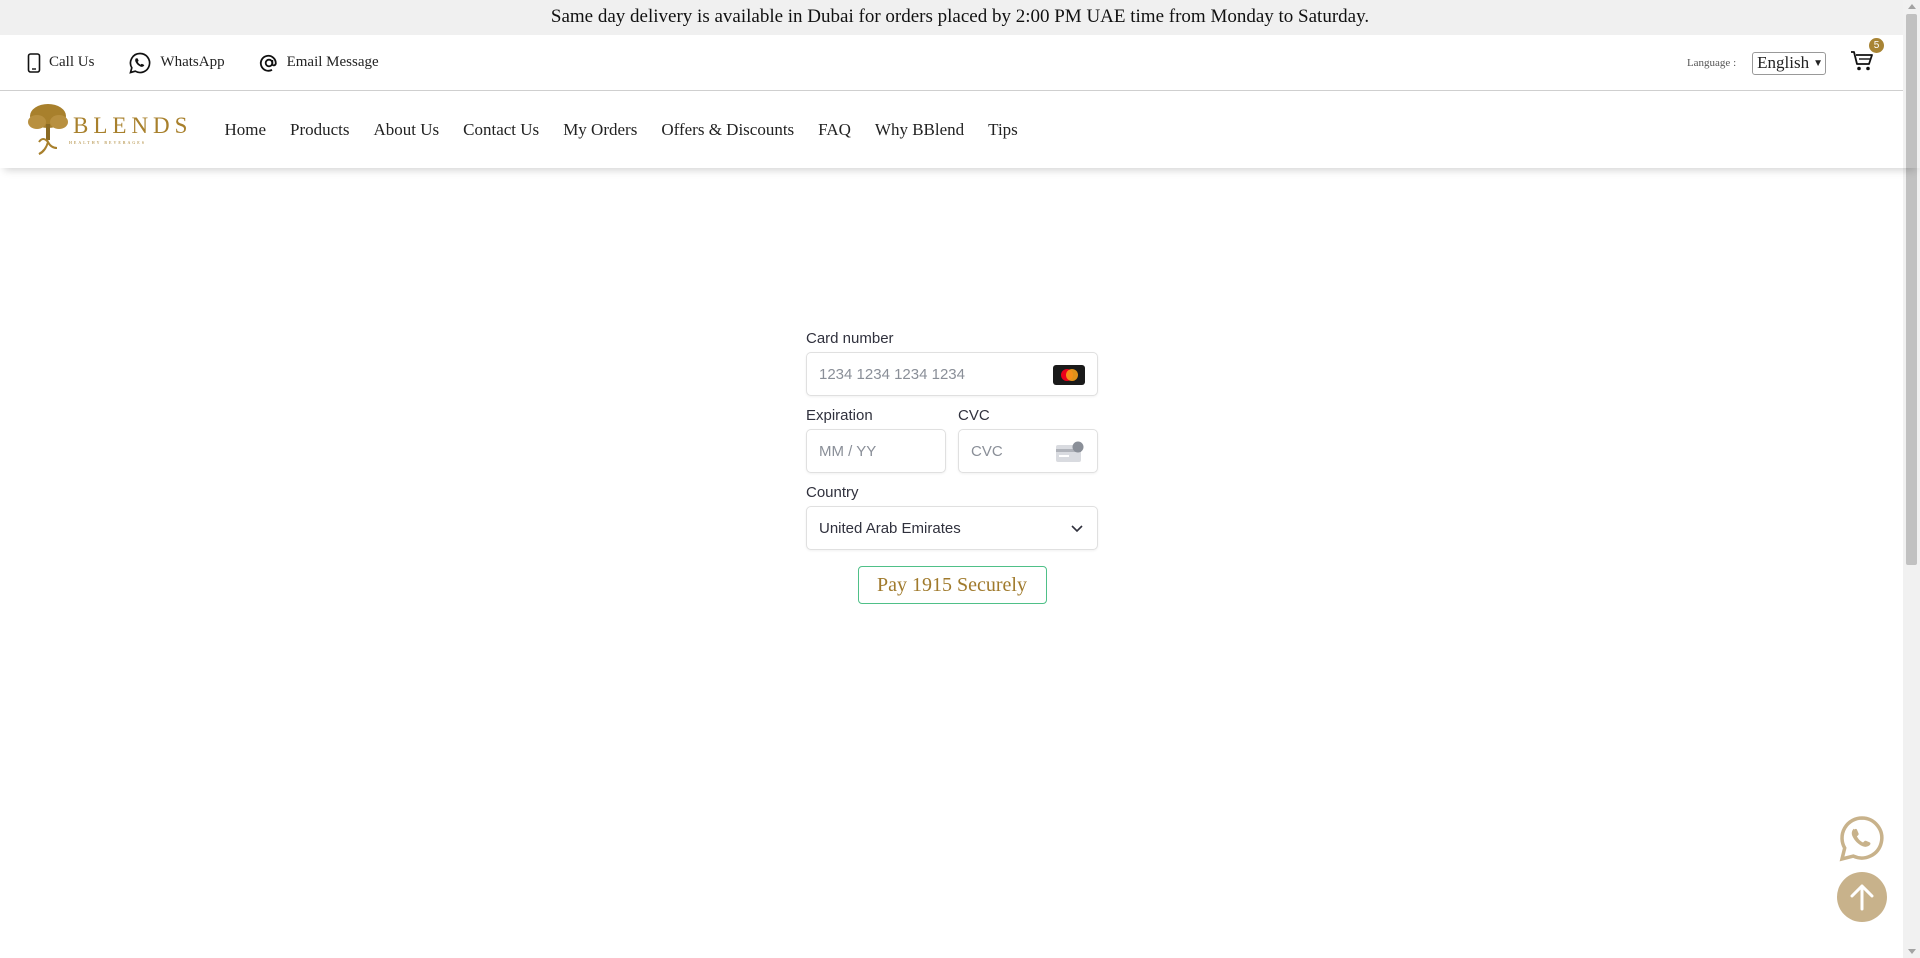 This screenshot has height=958, width=1920. Describe the element at coordinates (1711, 63) in the screenshot. I see `language-label: Language :` at that location.